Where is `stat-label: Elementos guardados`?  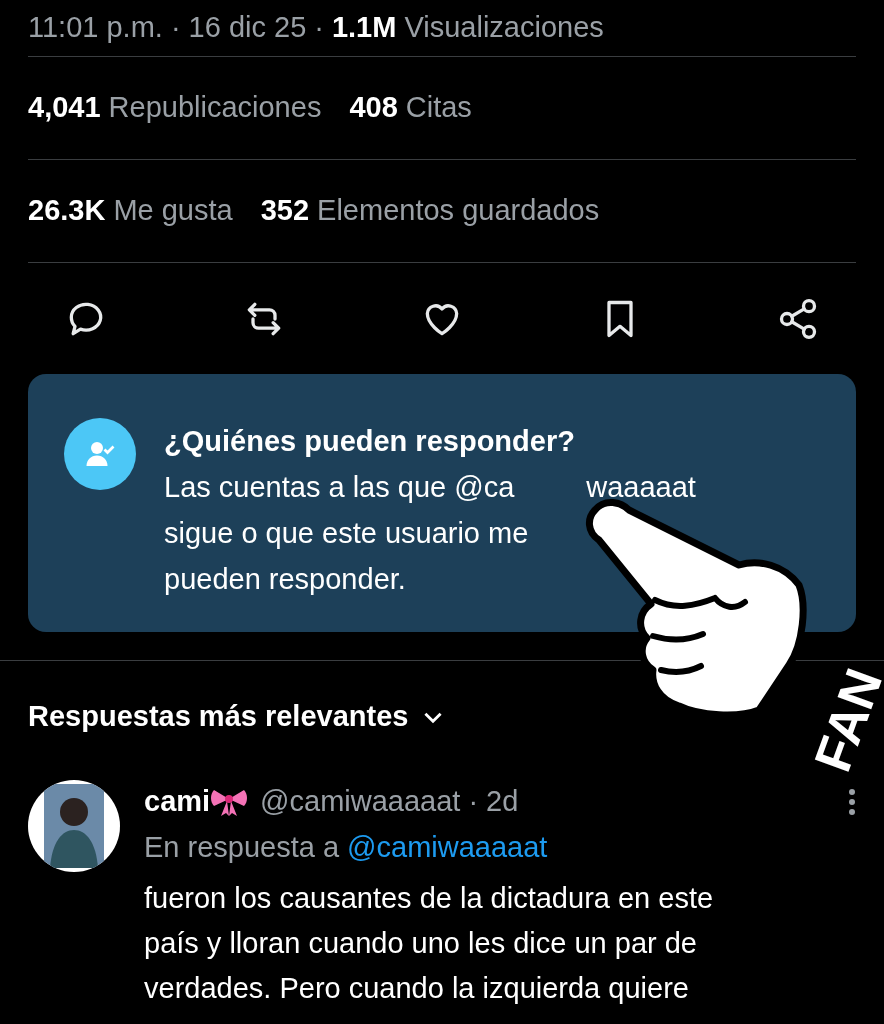
stat-label: Elementos guardados is located at coordinates (458, 211).